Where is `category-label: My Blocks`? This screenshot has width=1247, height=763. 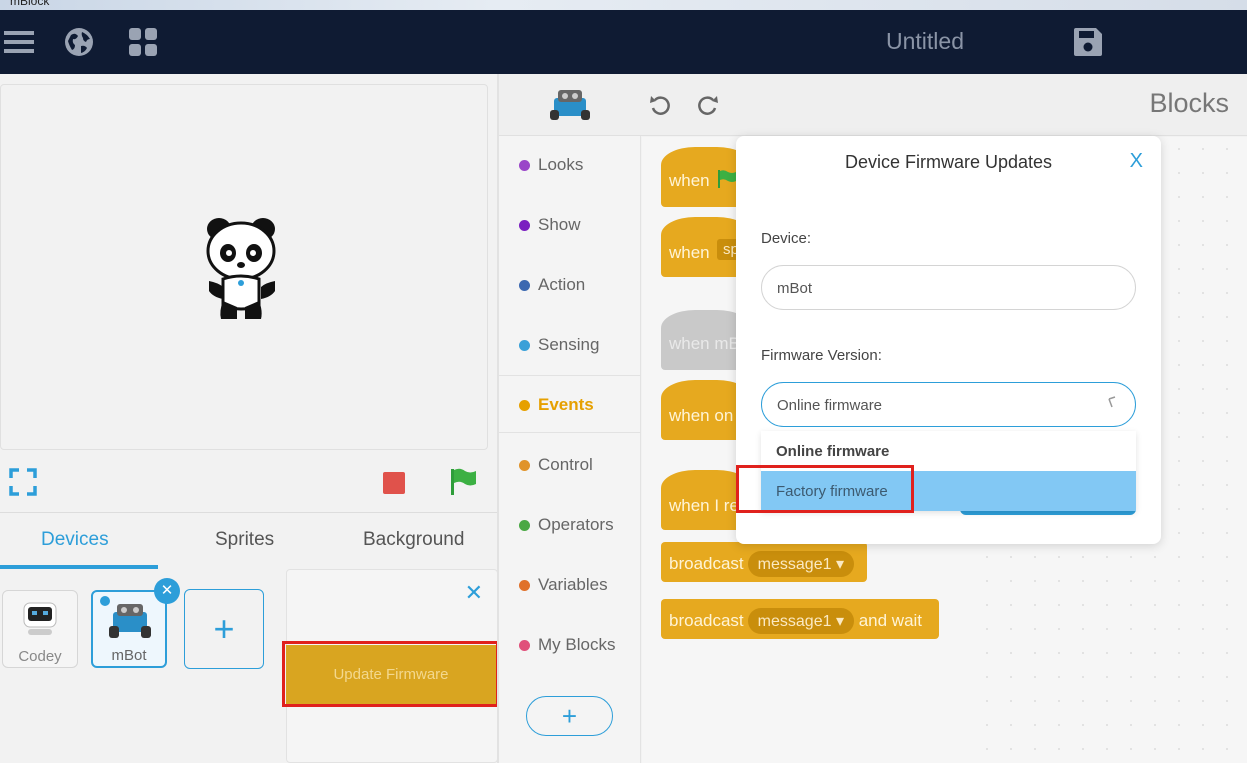 category-label: My Blocks is located at coordinates (577, 644).